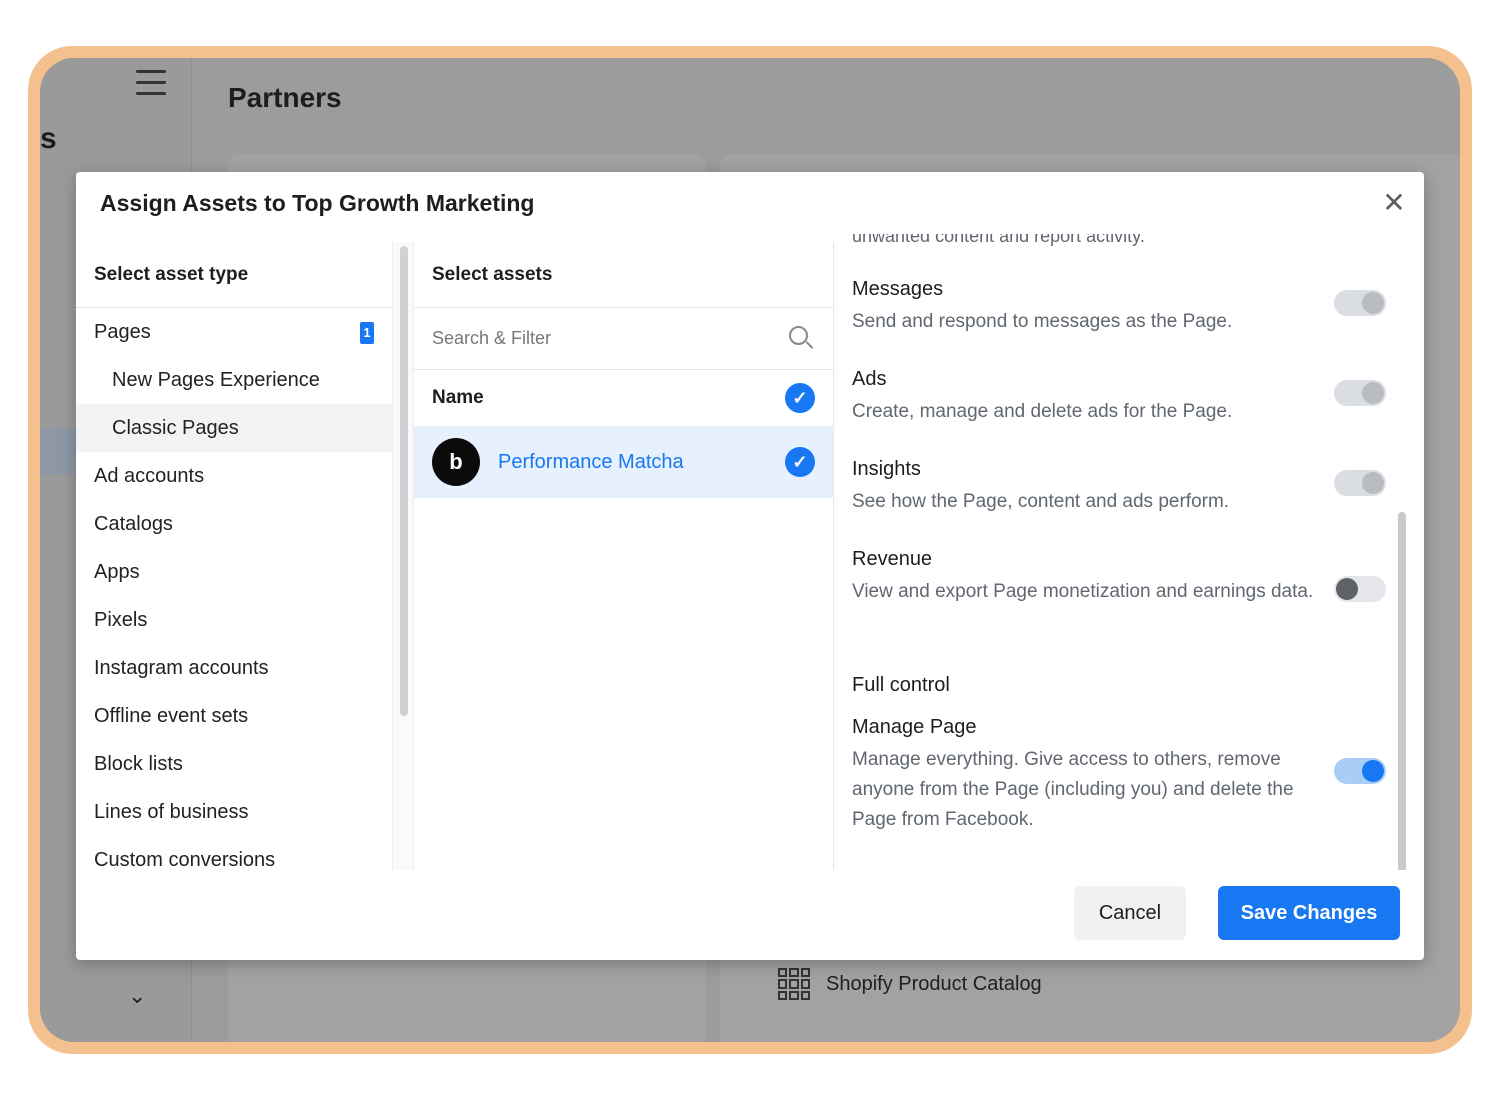 The image size is (1500, 1100). What do you see at coordinates (122, 331) in the screenshot?
I see `asset-type-label: Pages` at bounding box center [122, 331].